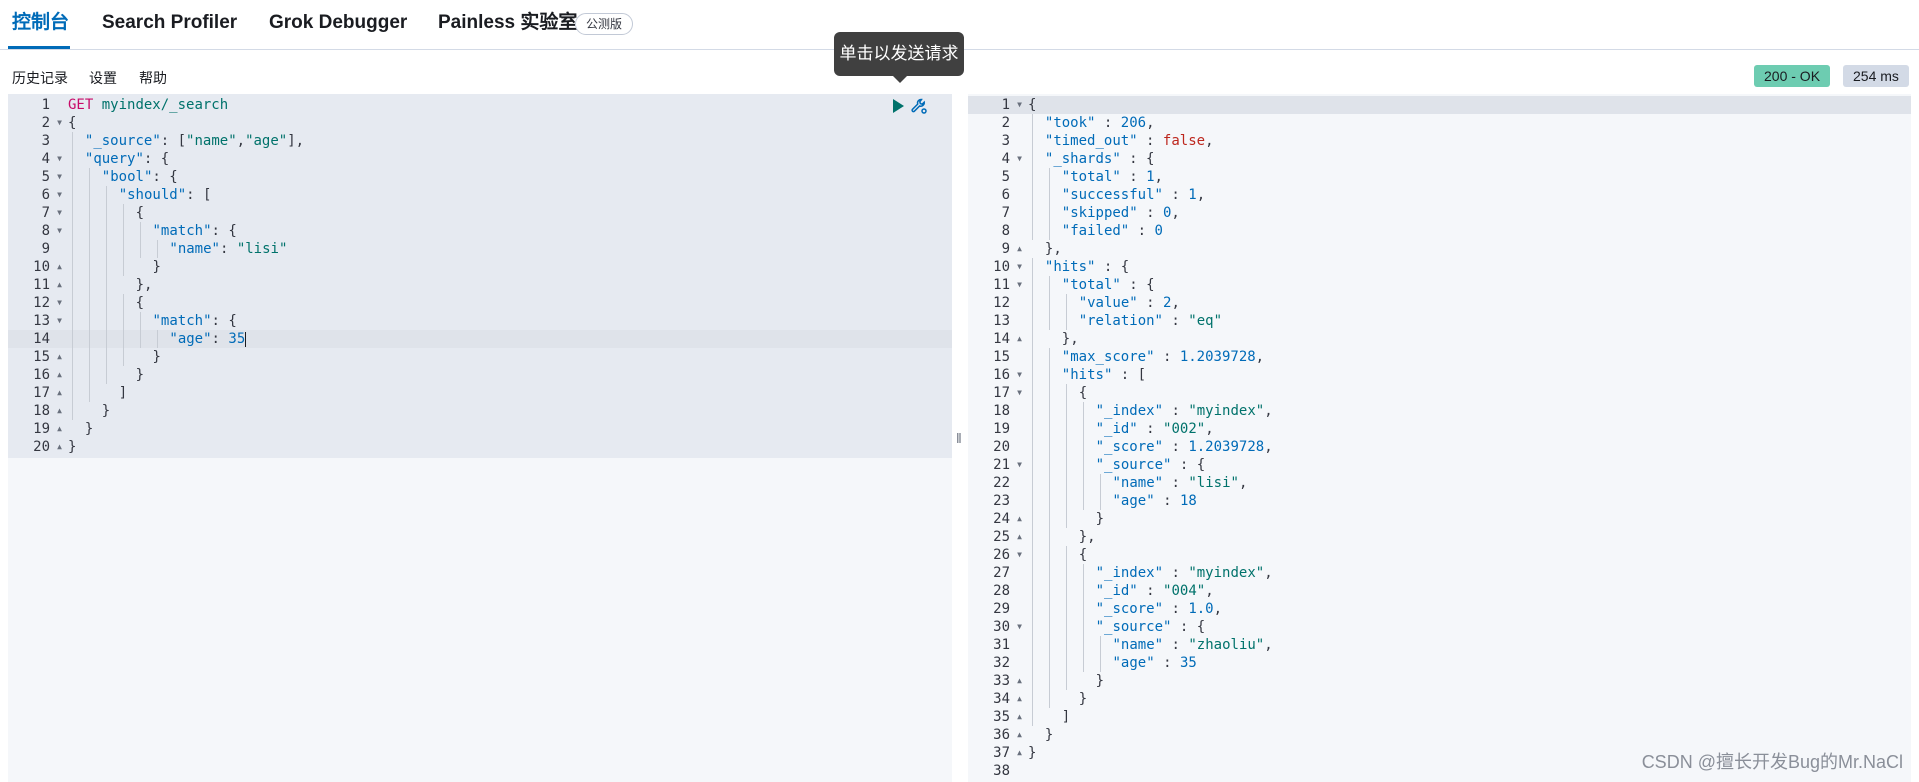 Image resolution: width=1919 pixels, height=782 pixels. Describe the element at coordinates (1001, 771) in the screenshot. I see `line-number: 38` at that location.